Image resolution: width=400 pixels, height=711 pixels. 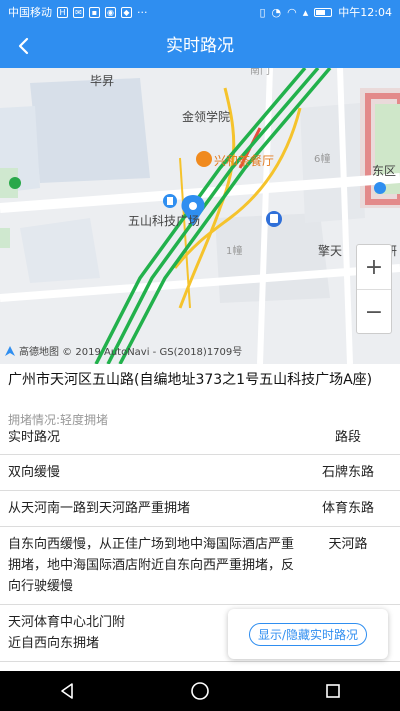 I want to click on vibrate-icon: ▯, so click(x=262, y=12).